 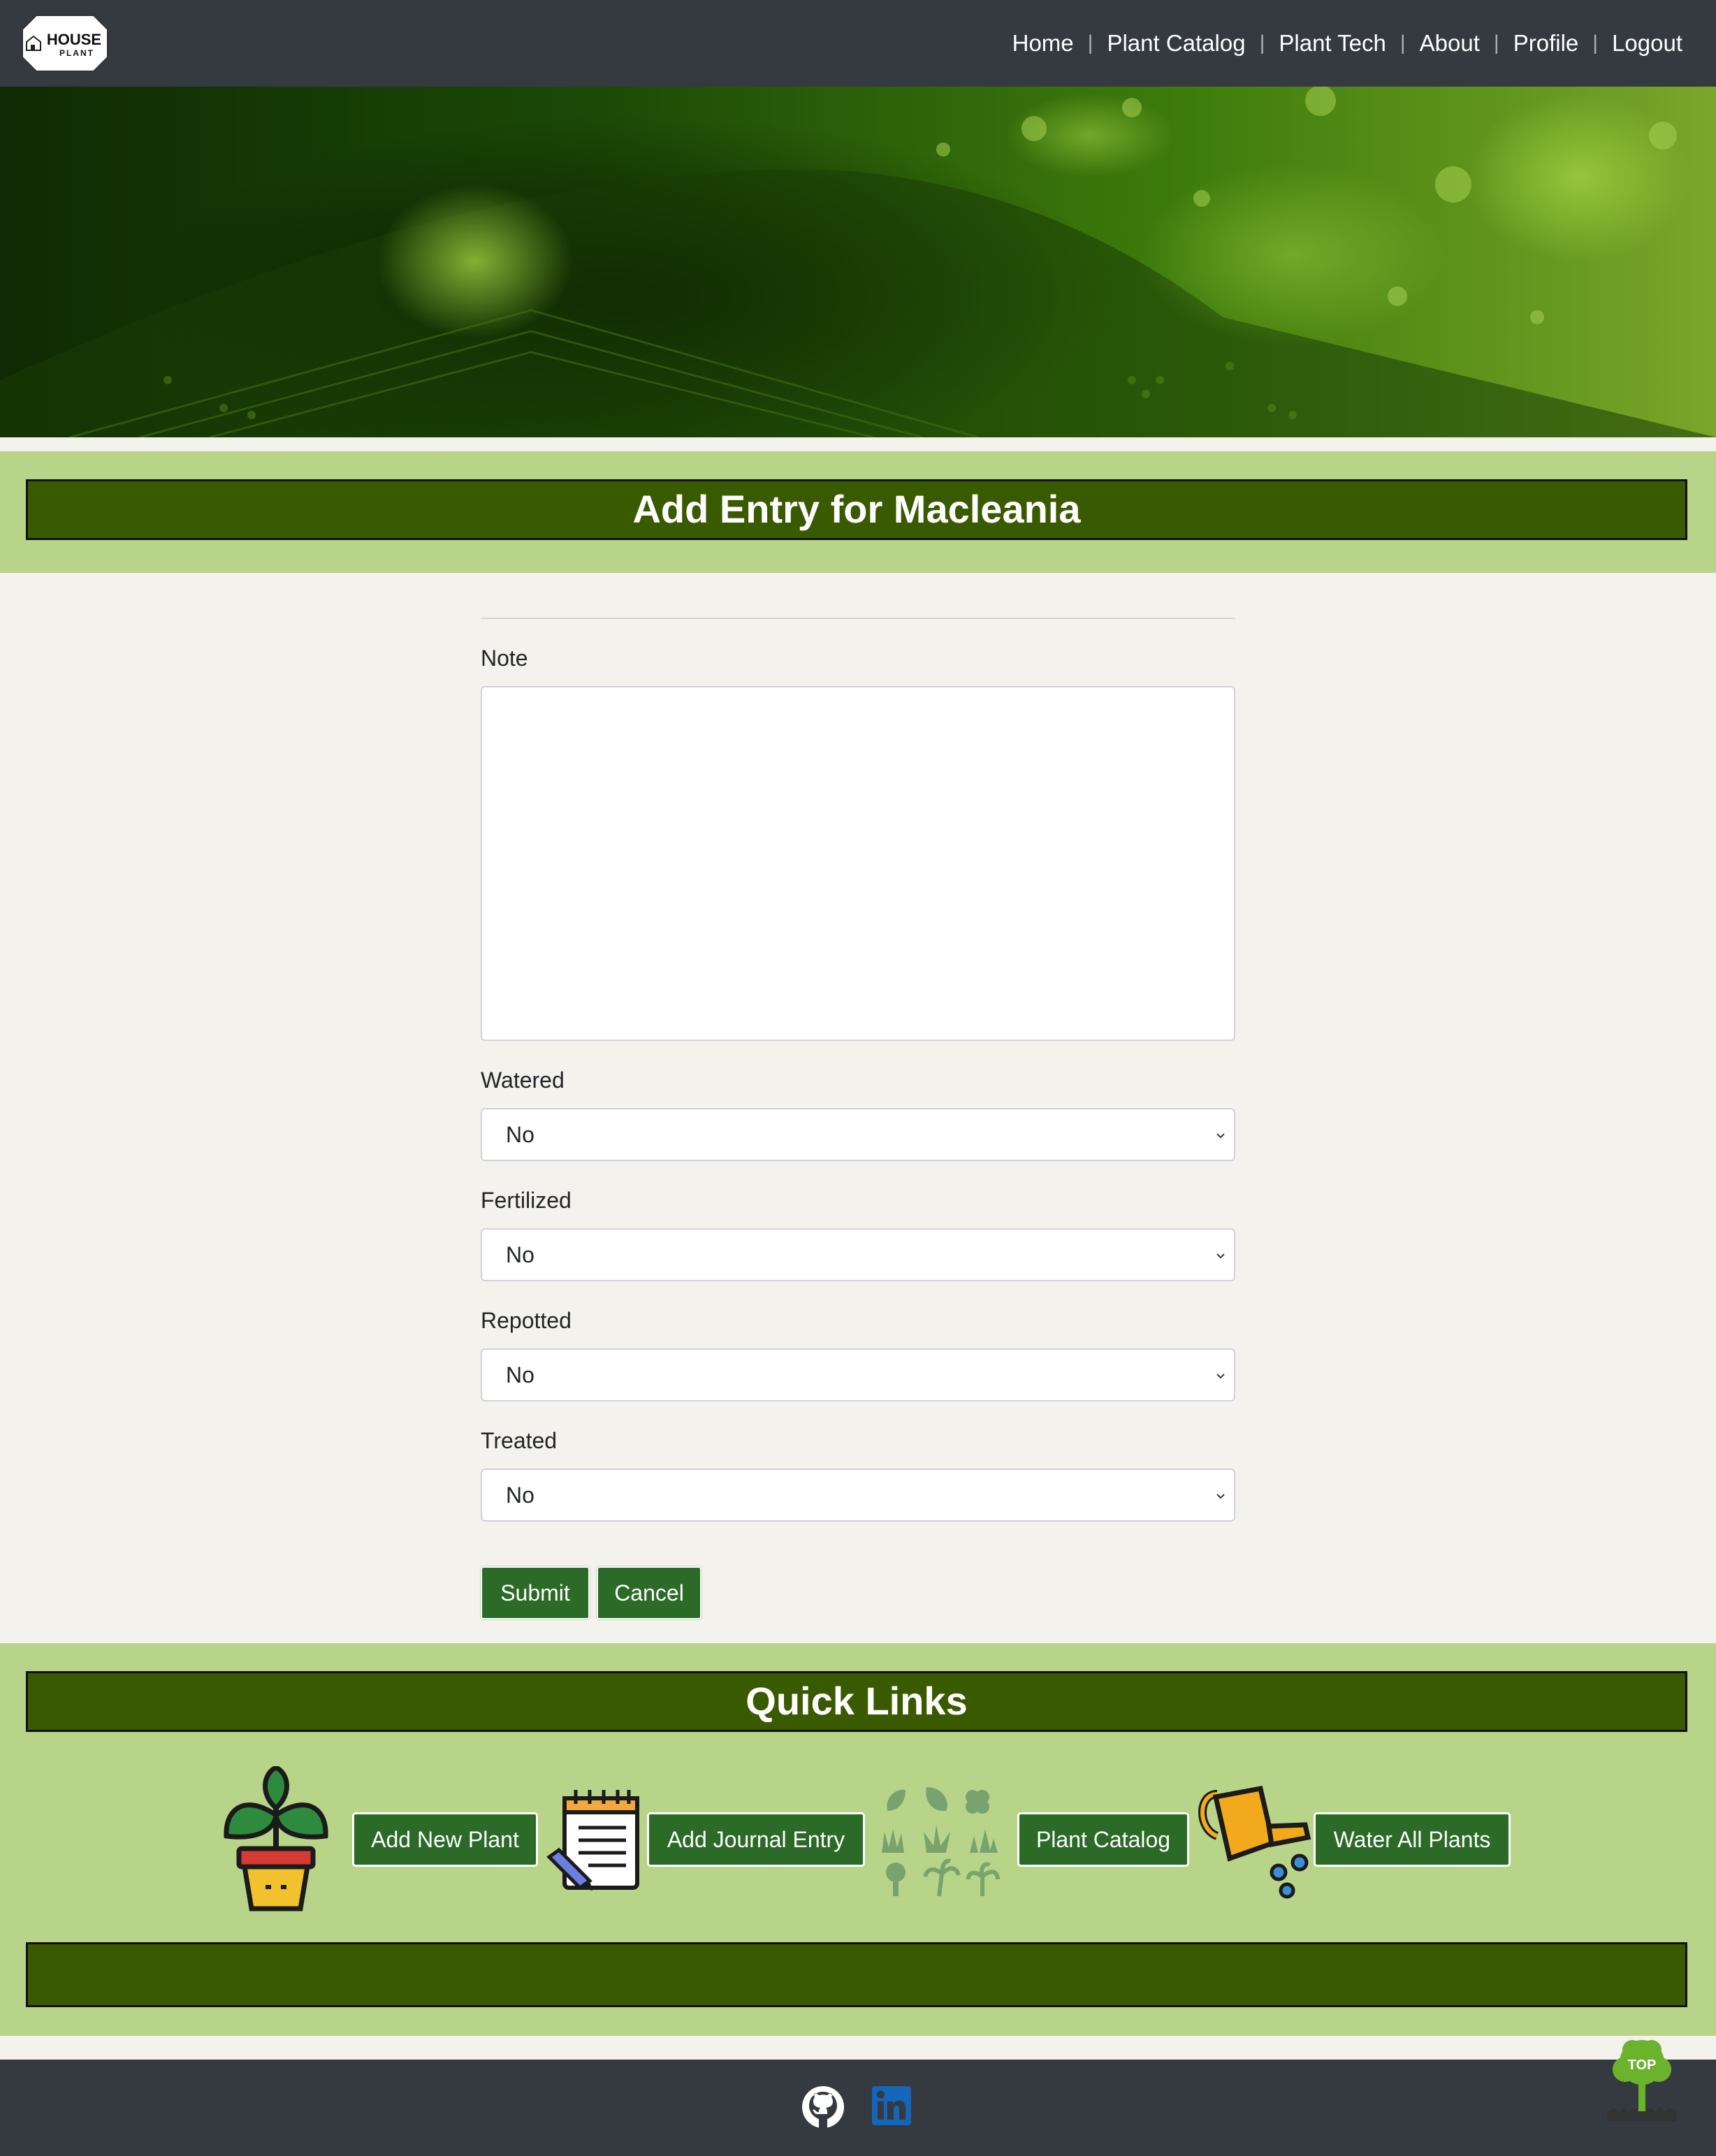 I want to click on house-plant-logo: HOUSE PLANT, so click(x=65, y=43).